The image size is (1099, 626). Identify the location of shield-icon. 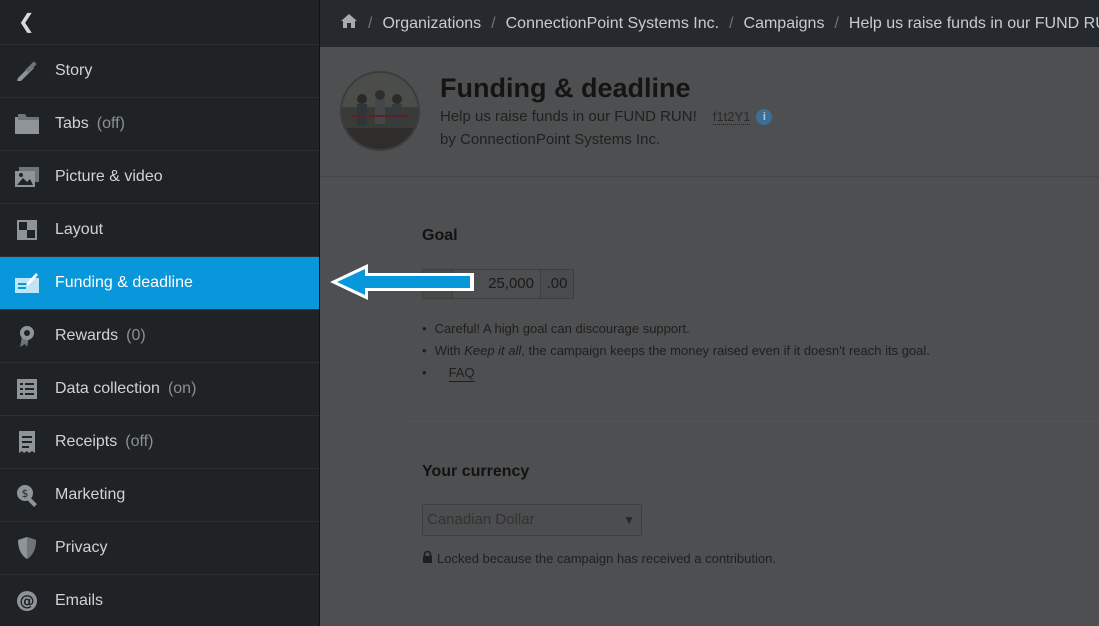
(27, 548).